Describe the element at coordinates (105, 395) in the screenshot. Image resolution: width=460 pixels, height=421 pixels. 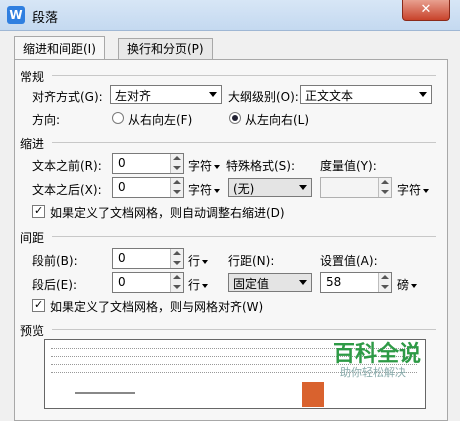
I see `preview-sample-text` at that location.